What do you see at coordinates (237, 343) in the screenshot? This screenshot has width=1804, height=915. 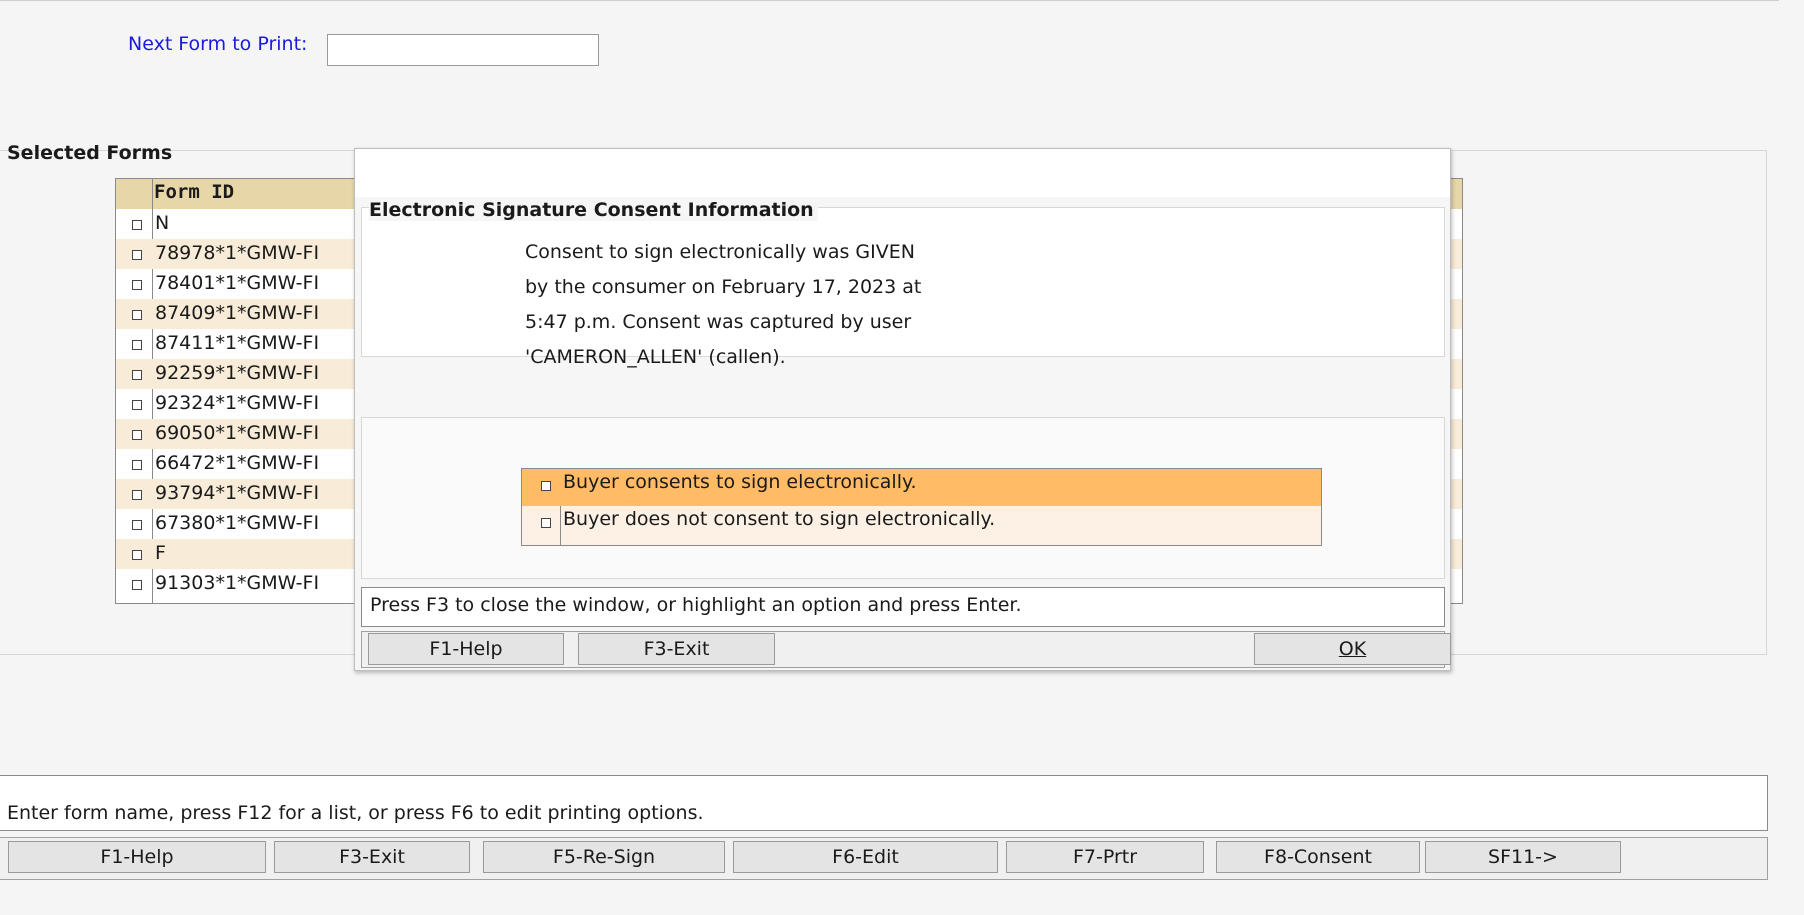 I see `form-id-cell: 87411*1*GMW-FI` at bounding box center [237, 343].